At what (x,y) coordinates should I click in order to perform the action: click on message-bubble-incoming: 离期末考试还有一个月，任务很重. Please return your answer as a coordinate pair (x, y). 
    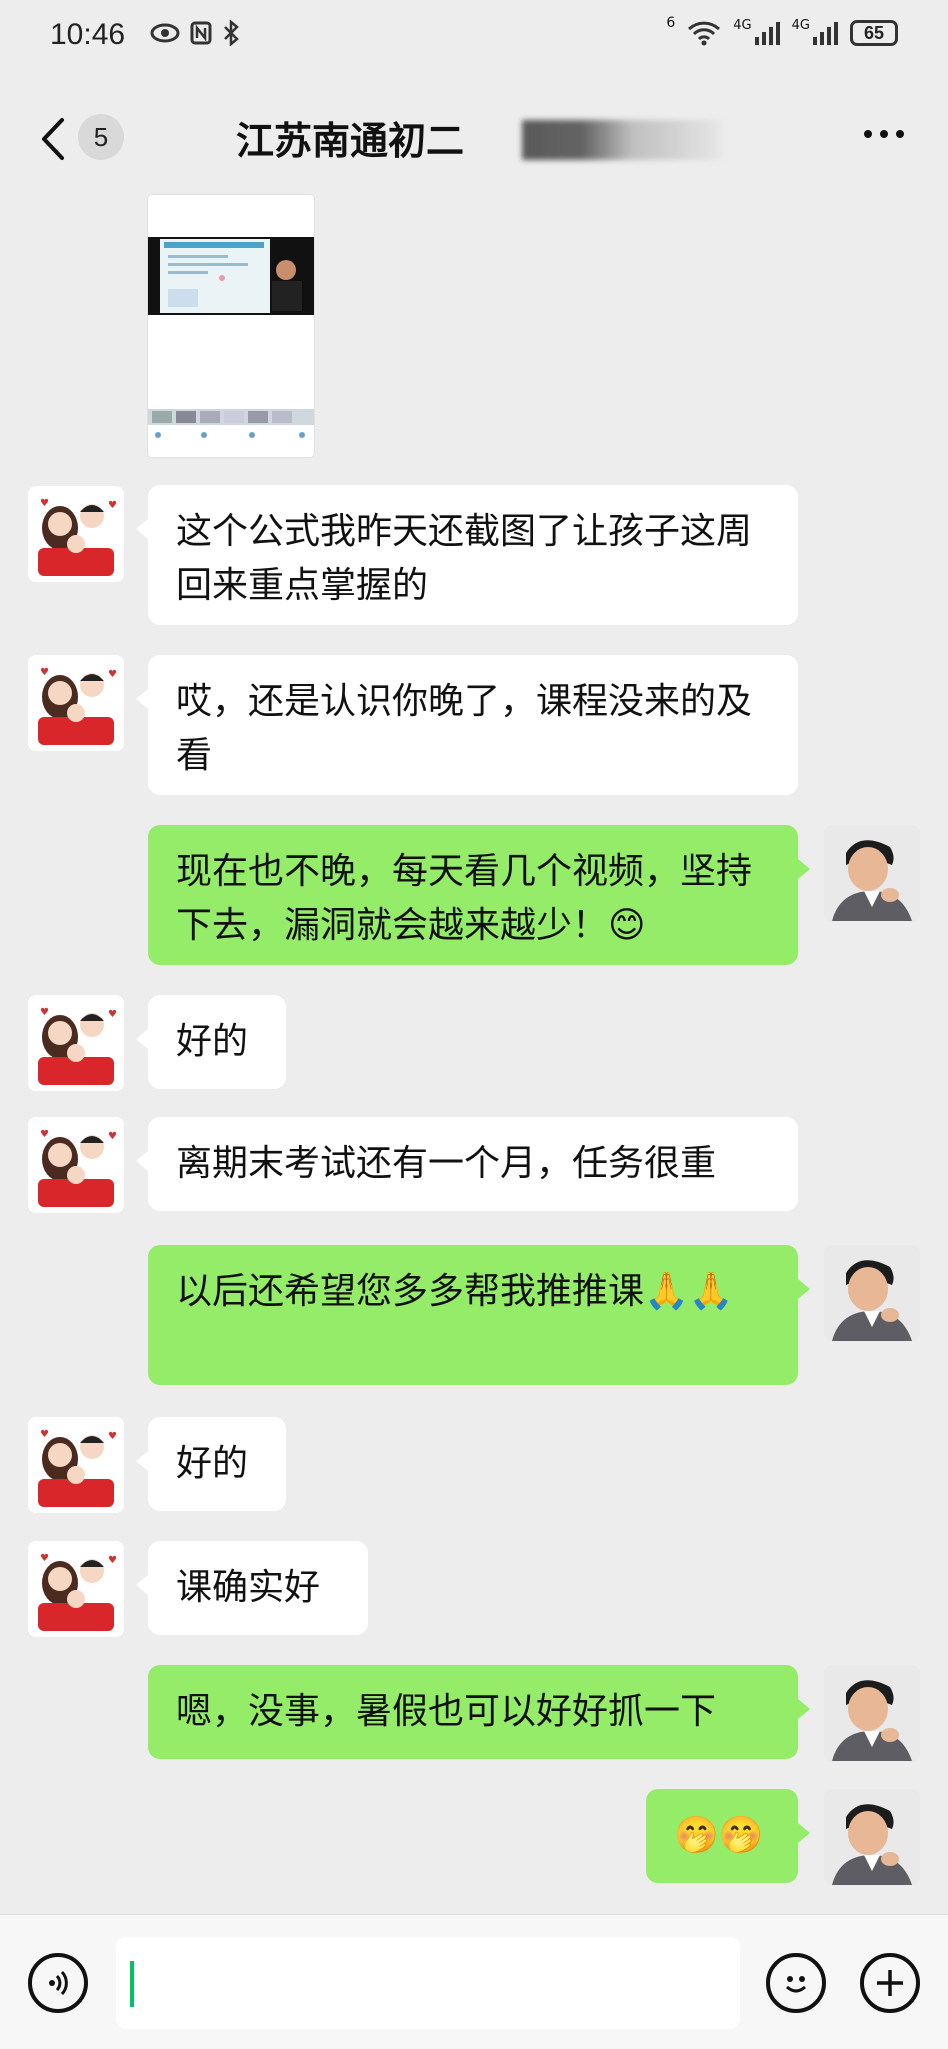
    Looking at the image, I should click on (467, 1164).